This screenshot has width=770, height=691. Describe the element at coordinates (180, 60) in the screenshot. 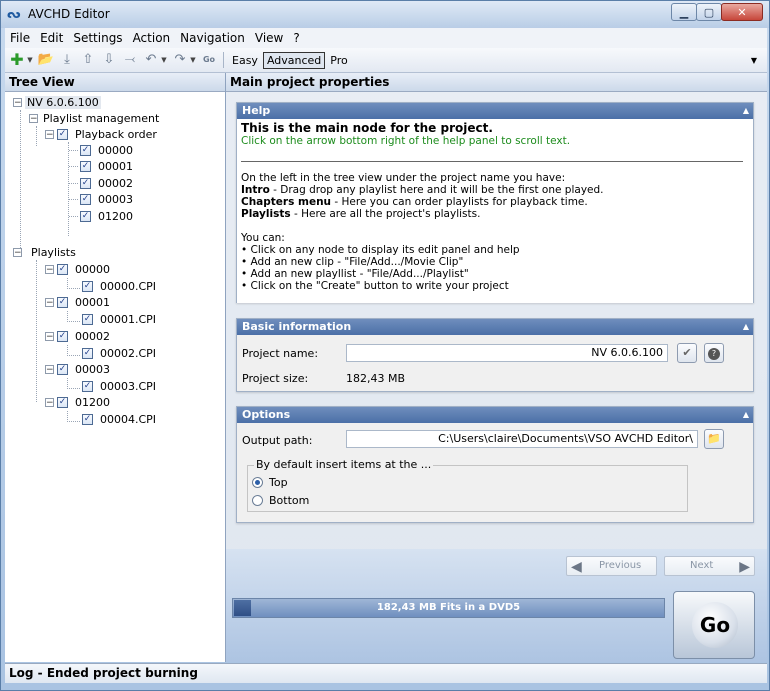

I see `redo-icon: ↷` at that location.